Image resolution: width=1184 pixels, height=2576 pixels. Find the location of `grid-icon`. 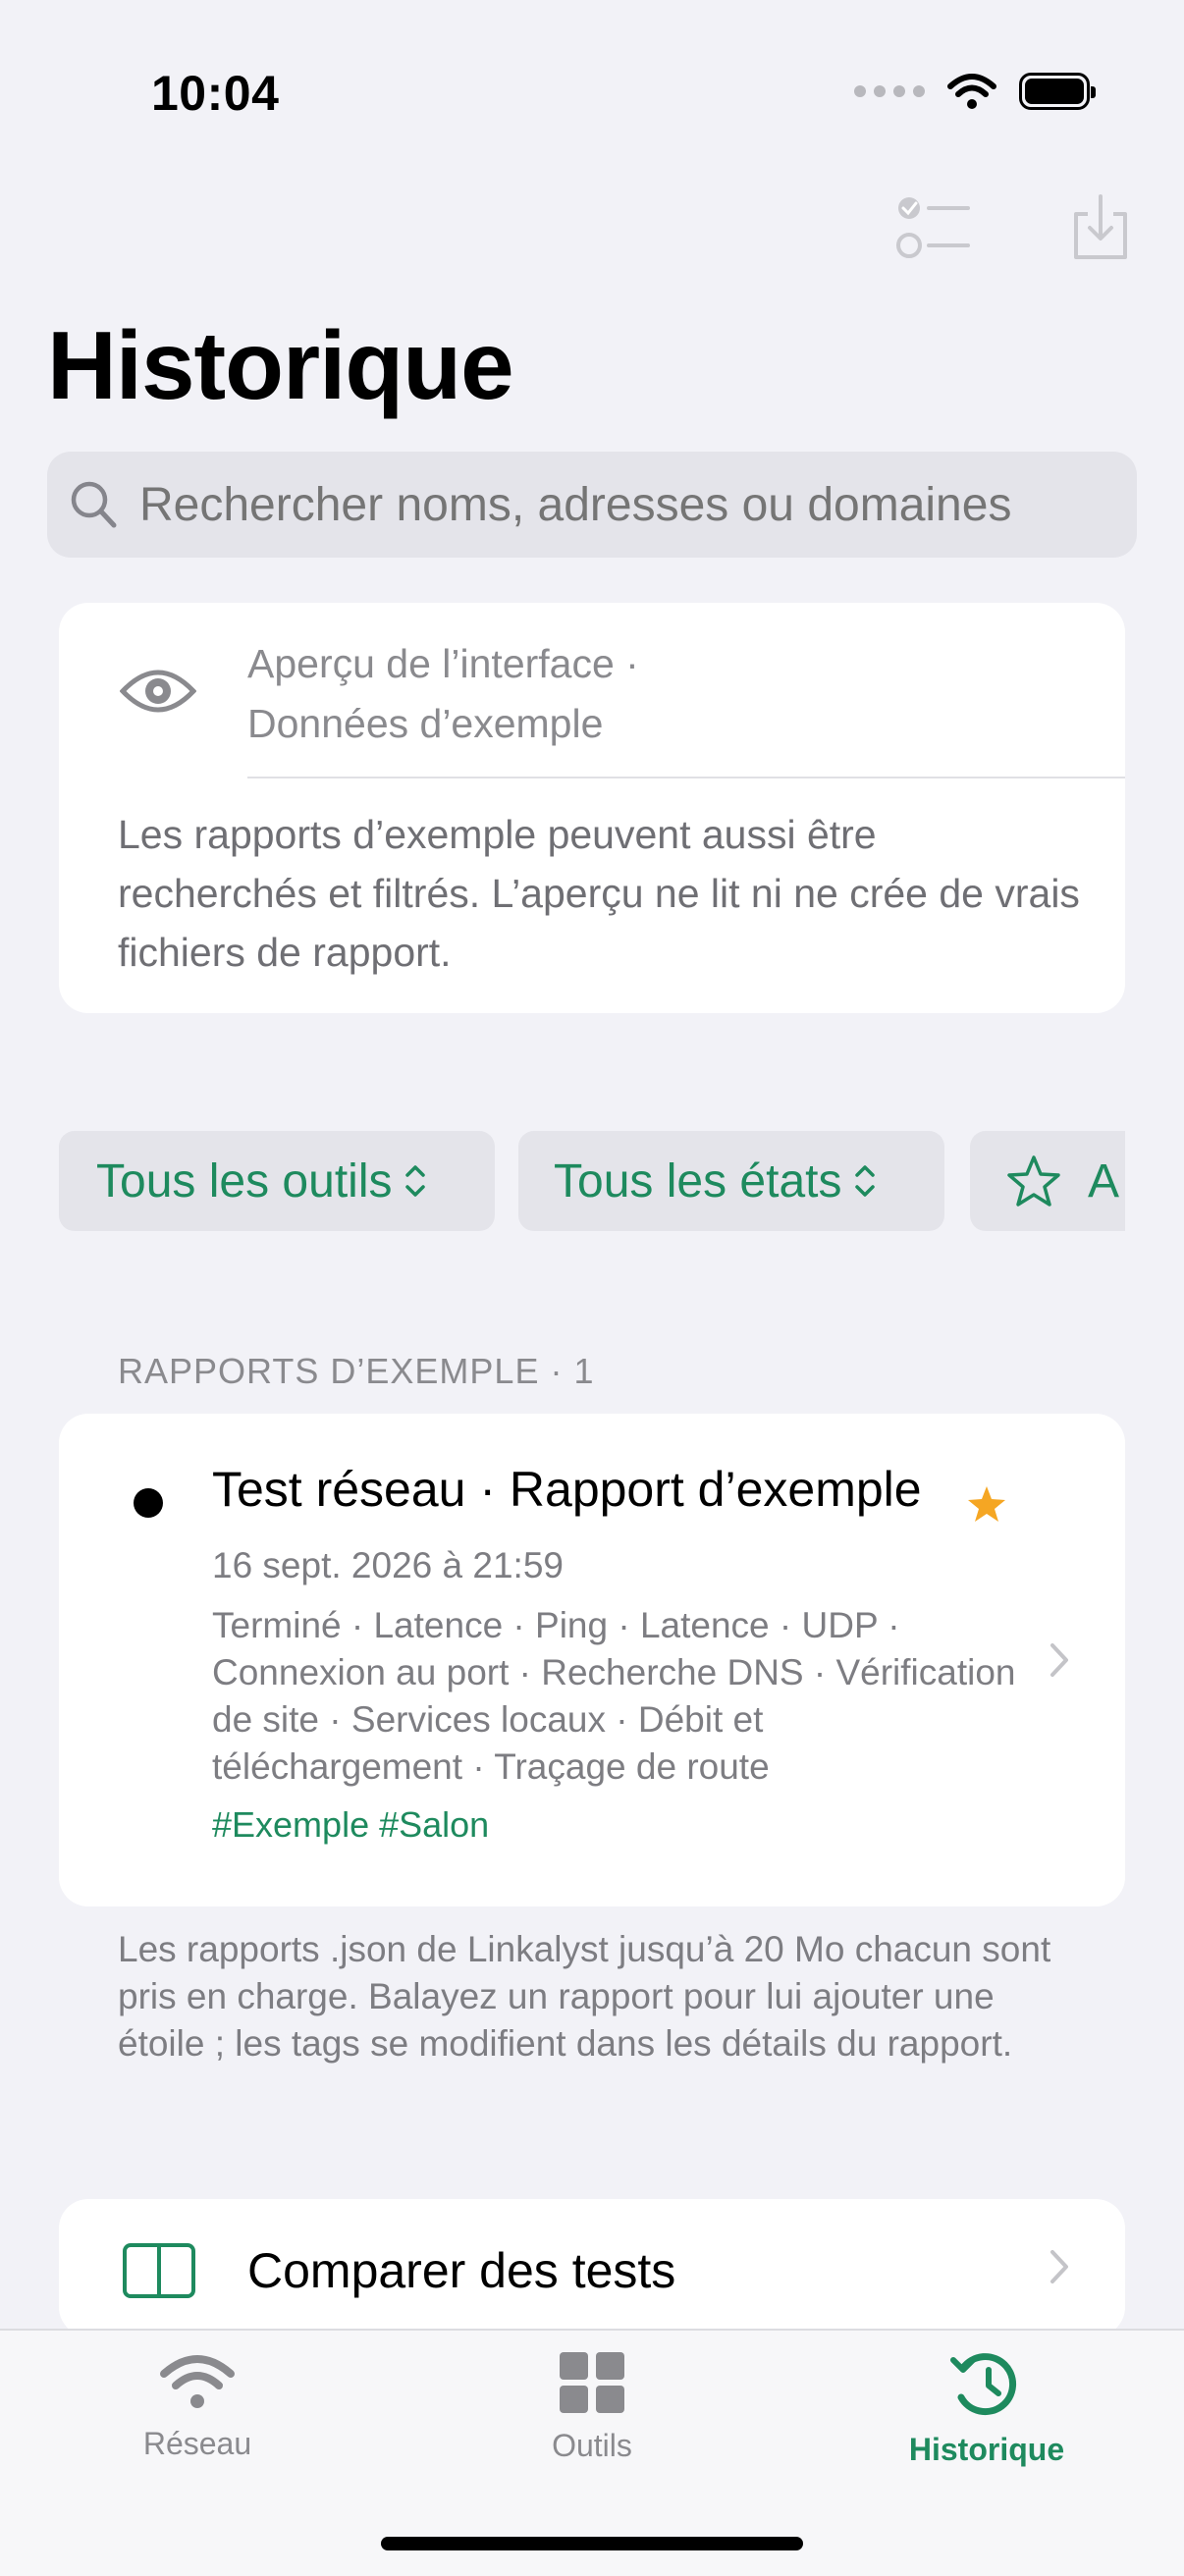

grid-icon is located at coordinates (592, 2382).